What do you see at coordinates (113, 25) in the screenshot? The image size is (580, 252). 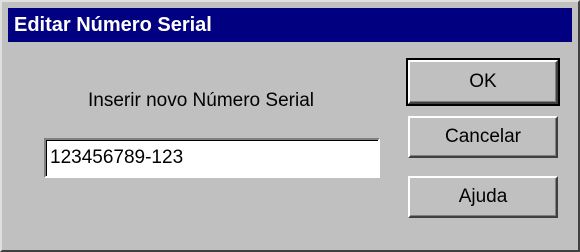 I see `dialog-title: Editar Número Serial` at bounding box center [113, 25].